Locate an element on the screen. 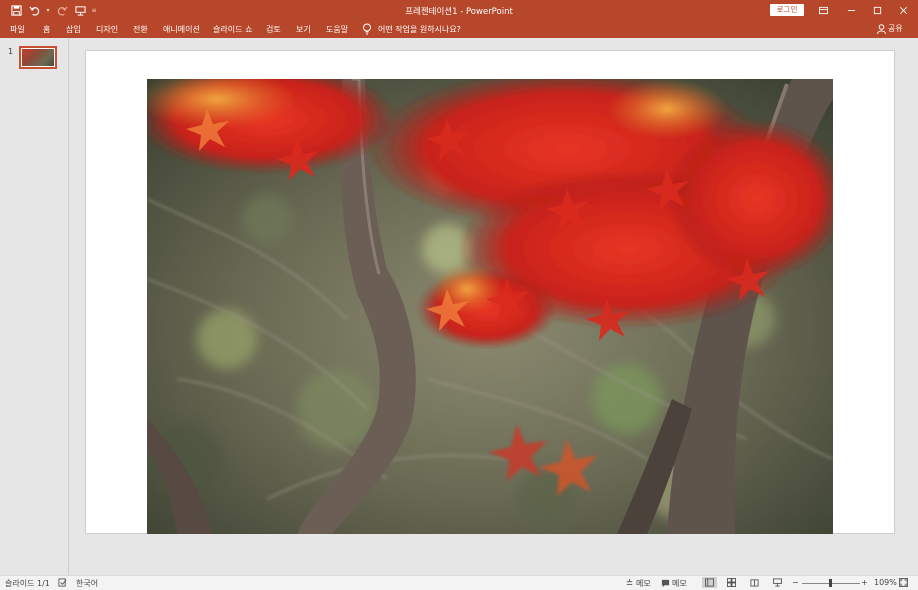  tab-review: 검토 is located at coordinates (273, 29).